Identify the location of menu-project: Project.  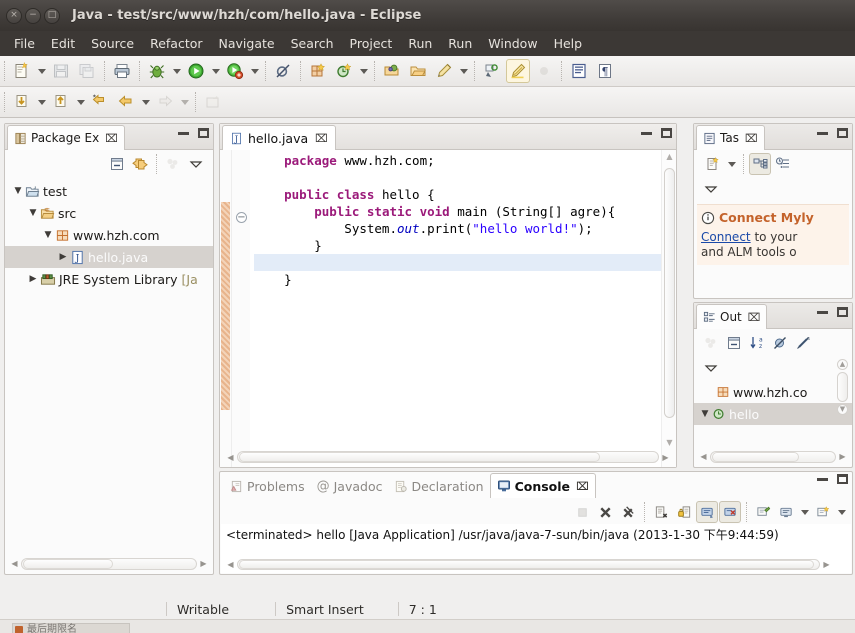
(371, 43).